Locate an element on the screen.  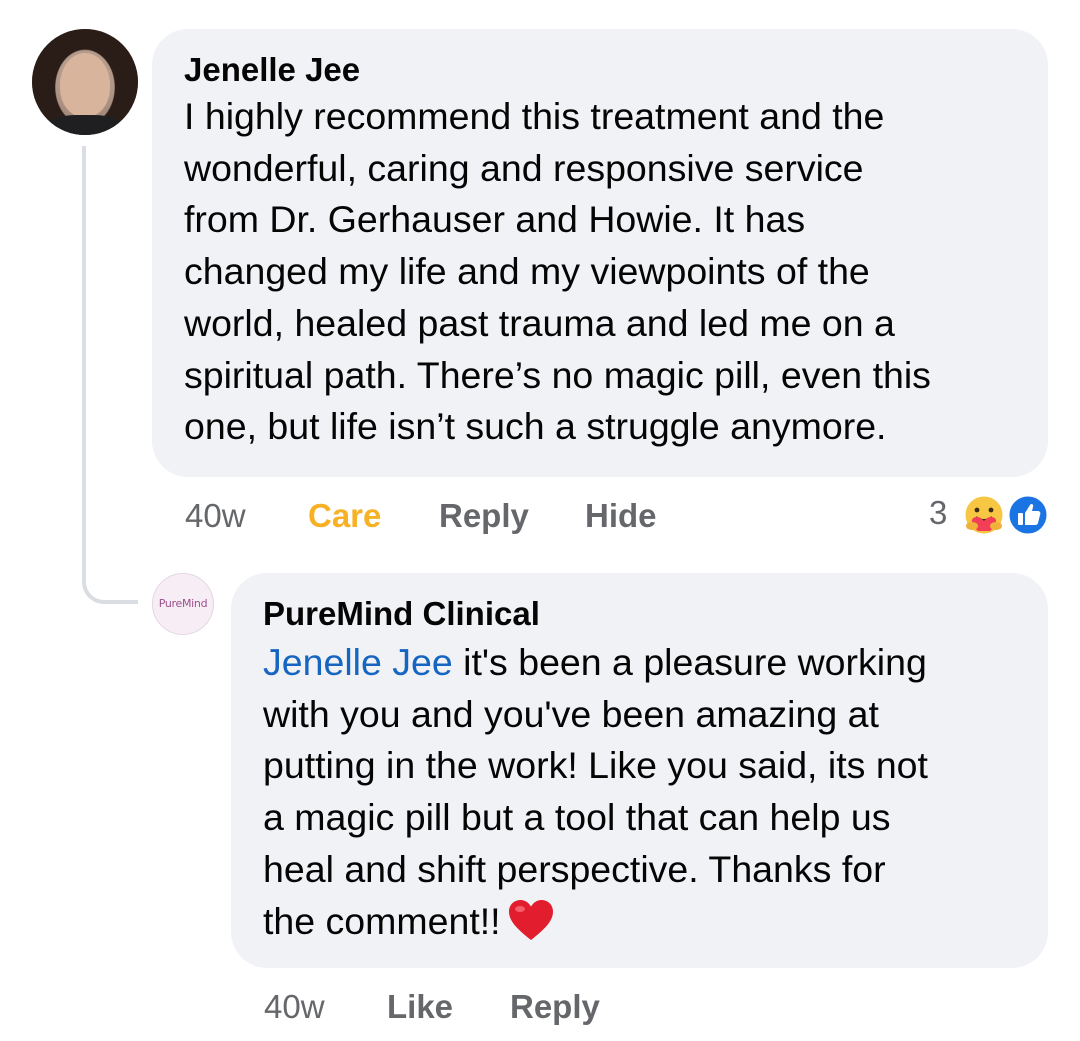
reply-timestamp: 40w is located at coordinates (294, 1007).